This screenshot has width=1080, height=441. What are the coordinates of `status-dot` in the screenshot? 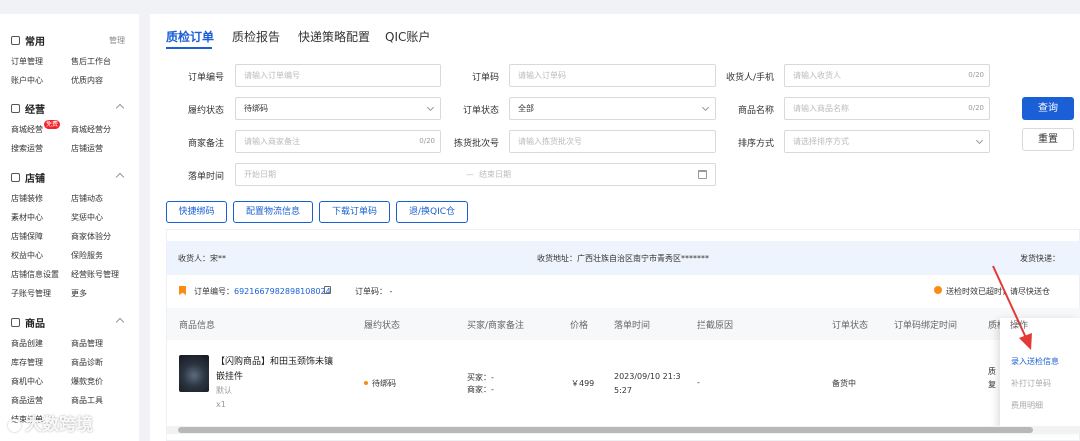 It's located at (366, 383).